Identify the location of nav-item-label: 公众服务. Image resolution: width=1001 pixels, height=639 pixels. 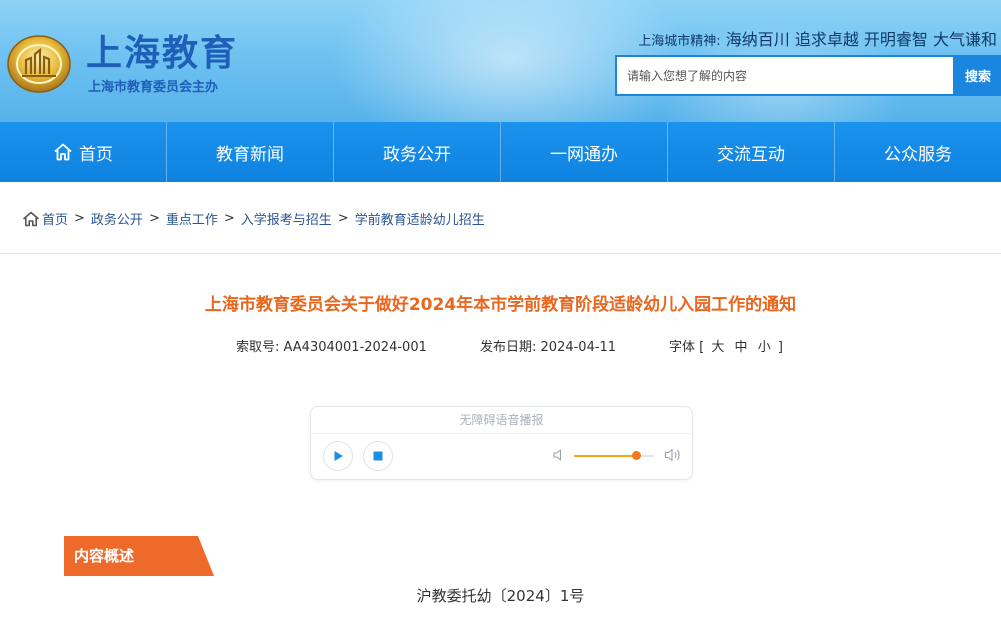
(918, 154).